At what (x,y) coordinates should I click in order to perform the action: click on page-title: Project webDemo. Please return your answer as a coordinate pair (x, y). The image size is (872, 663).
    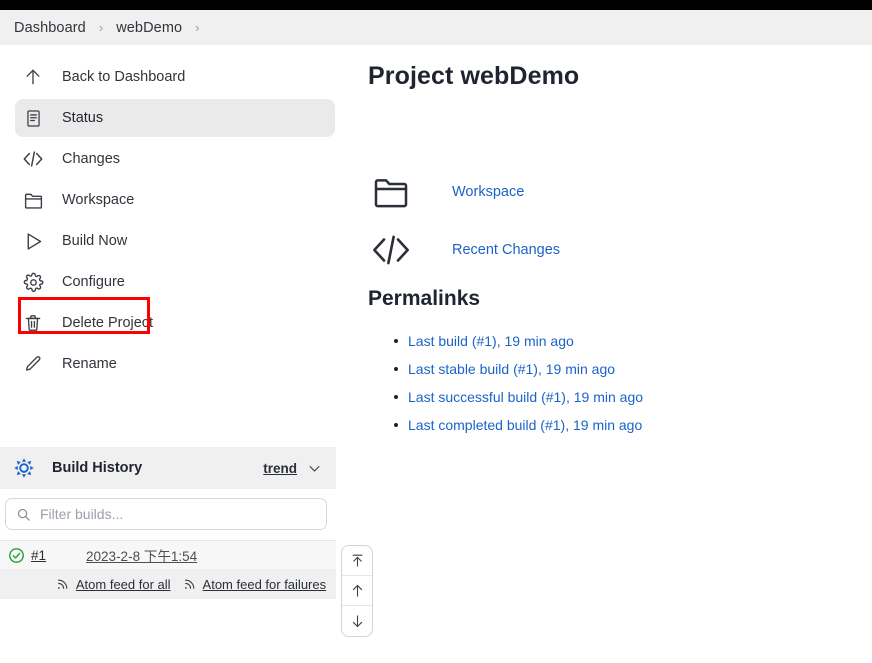
    Looking at the image, I should click on (474, 76).